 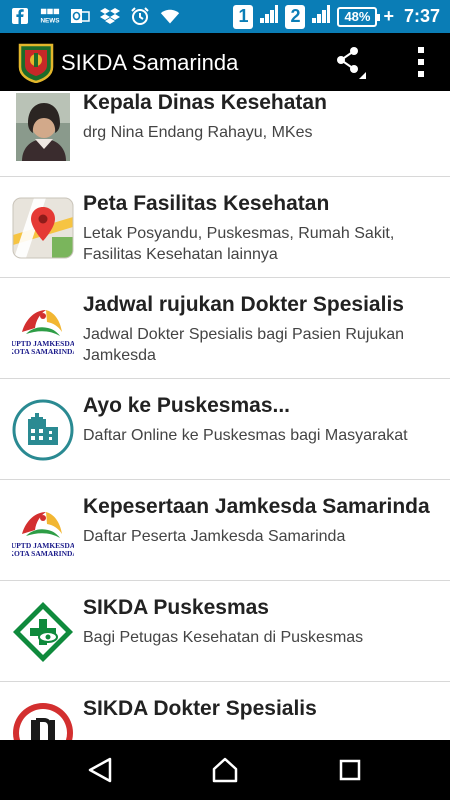 I want to click on app-logo-icon, so click(x=36, y=62).